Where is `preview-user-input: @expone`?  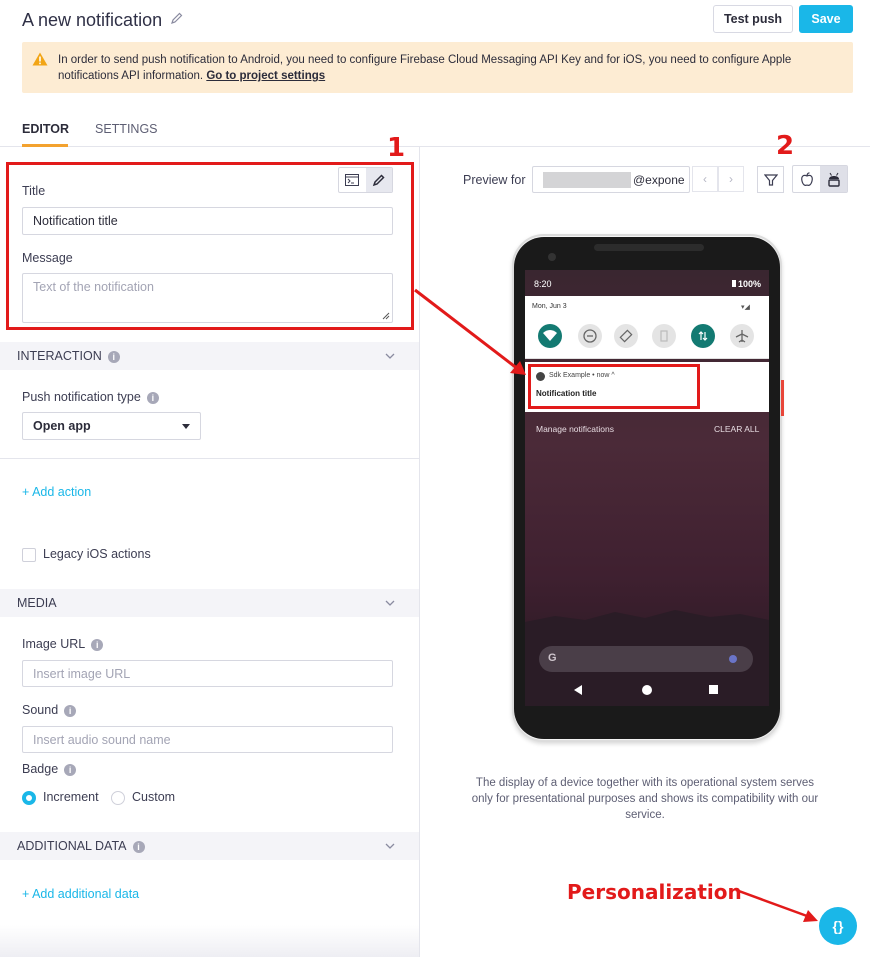
preview-user-input: @expone is located at coordinates (611, 179).